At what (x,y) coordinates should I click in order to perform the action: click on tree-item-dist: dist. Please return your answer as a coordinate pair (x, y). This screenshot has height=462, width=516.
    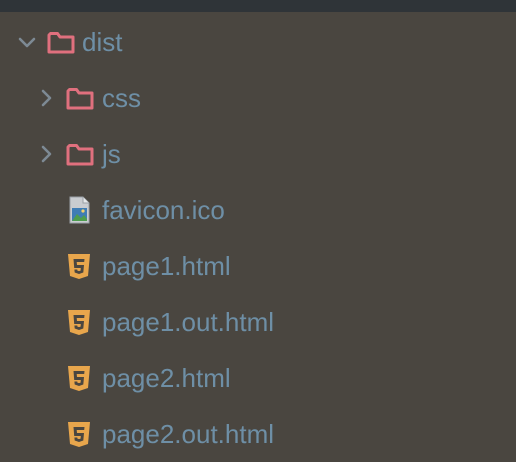
    Looking at the image, I should click on (258, 42).